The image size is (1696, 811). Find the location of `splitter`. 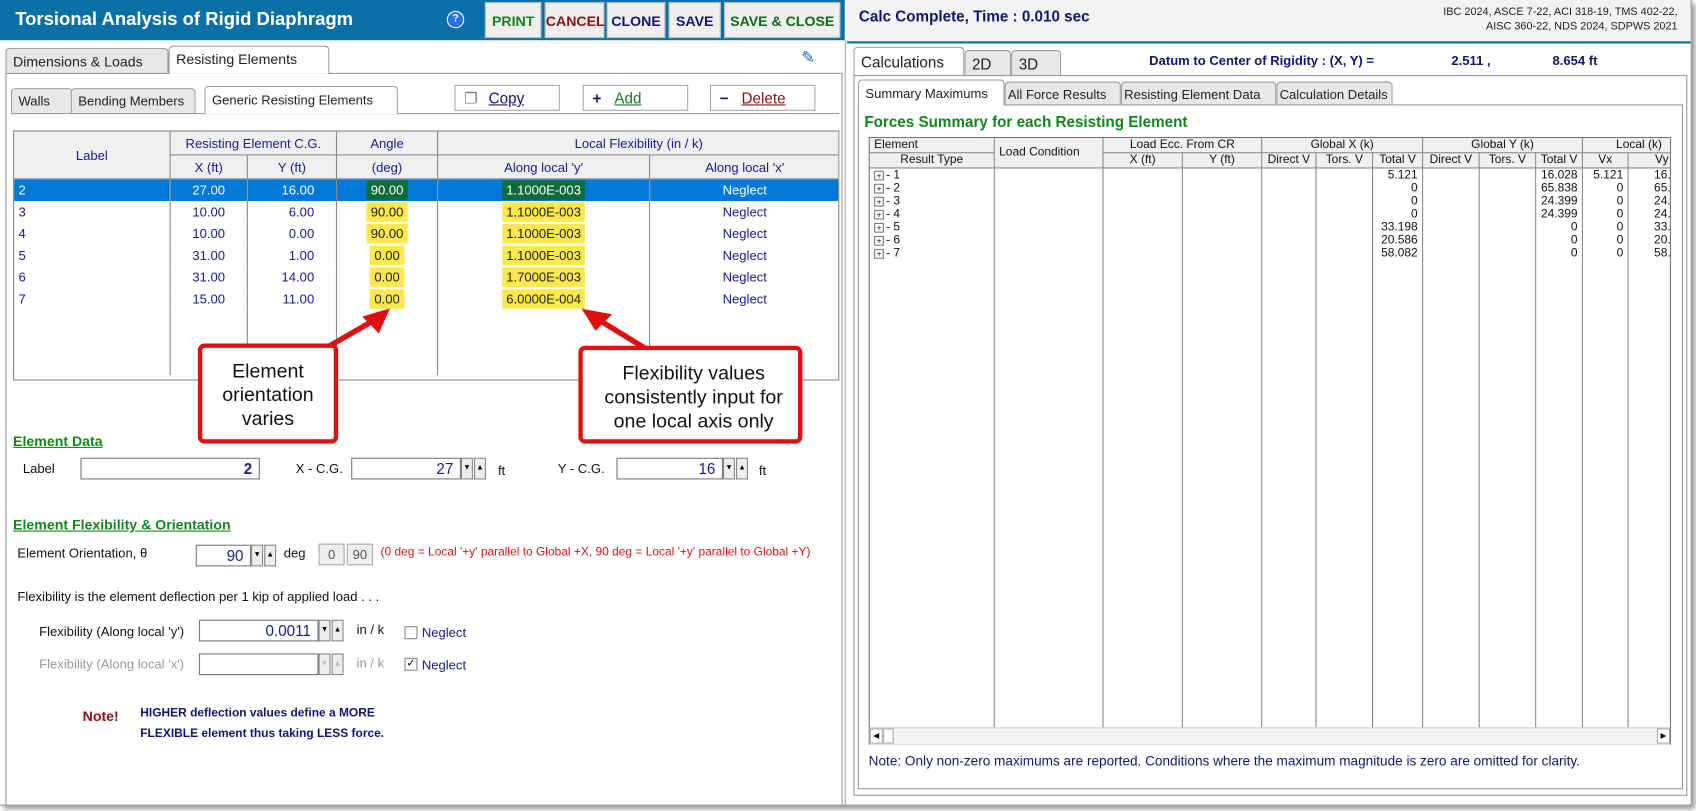

splitter is located at coordinates (845, 422).